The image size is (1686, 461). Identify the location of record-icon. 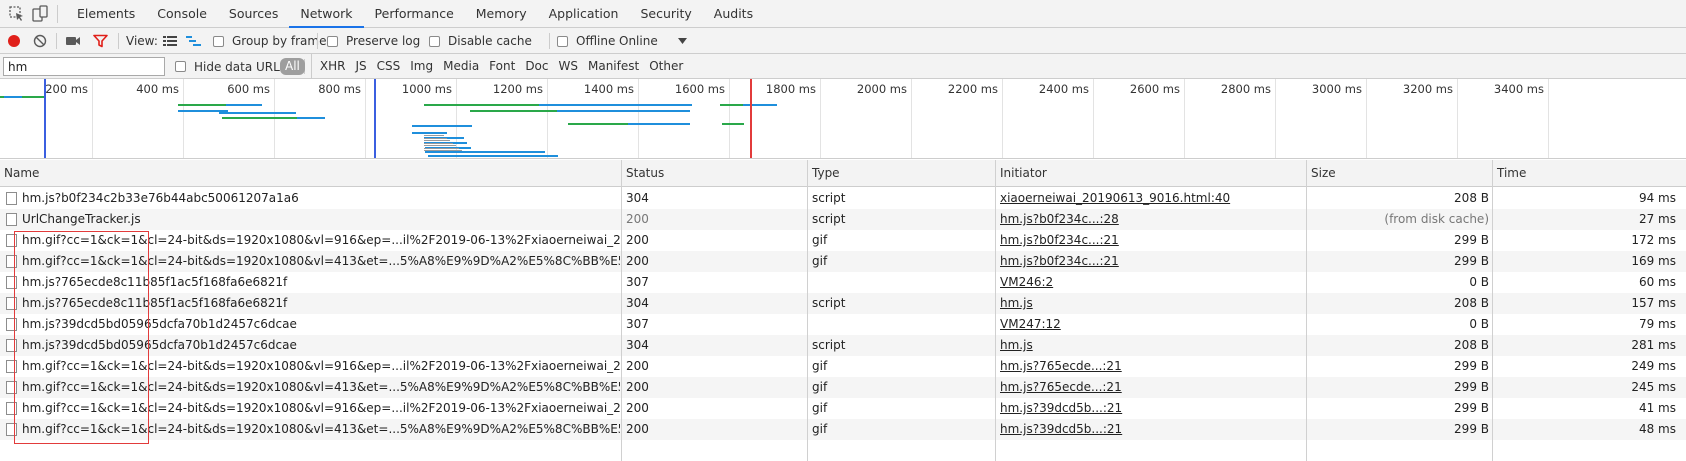
(14, 41).